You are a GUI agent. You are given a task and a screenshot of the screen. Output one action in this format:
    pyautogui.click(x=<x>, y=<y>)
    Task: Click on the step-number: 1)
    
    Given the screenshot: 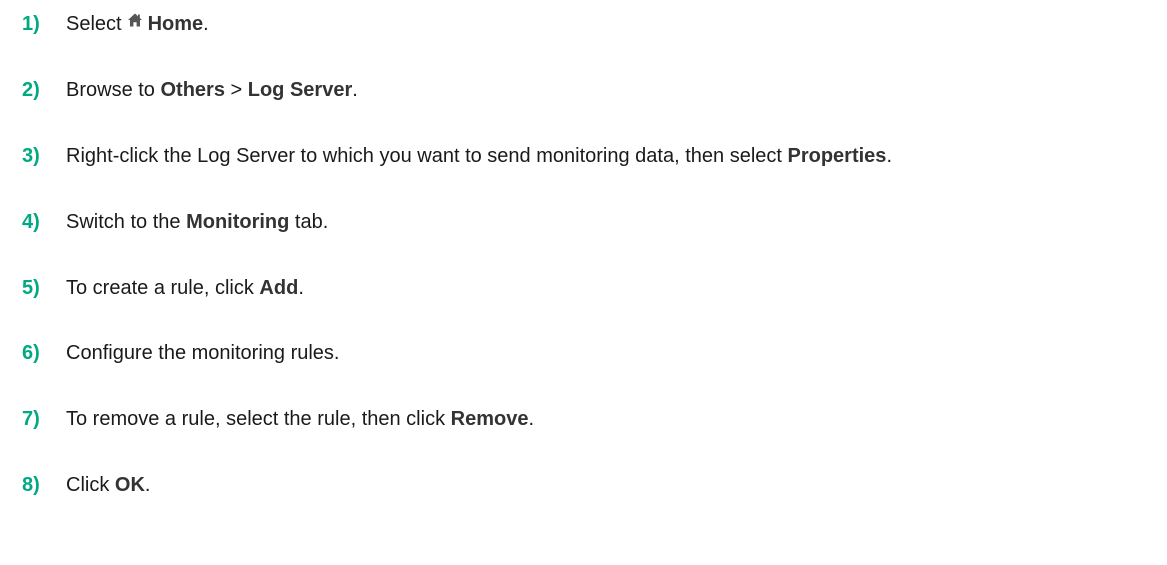 What is the action you would take?
    pyautogui.click(x=31, y=24)
    